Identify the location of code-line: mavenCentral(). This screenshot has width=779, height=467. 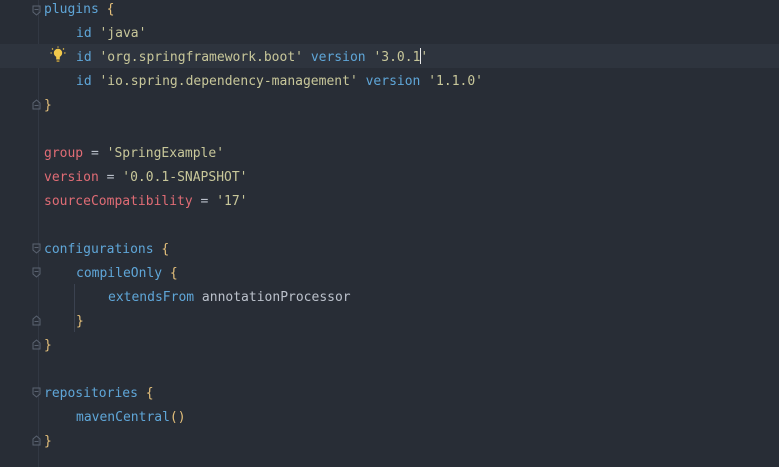
(131, 418).